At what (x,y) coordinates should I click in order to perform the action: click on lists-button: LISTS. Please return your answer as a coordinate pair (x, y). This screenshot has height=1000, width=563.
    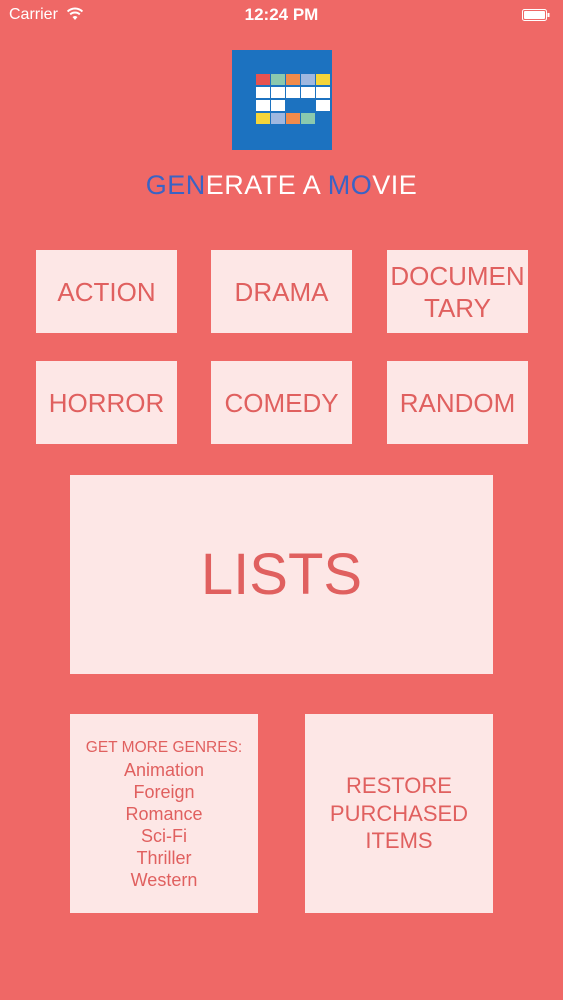
    Looking at the image, I should click on (281, 574).